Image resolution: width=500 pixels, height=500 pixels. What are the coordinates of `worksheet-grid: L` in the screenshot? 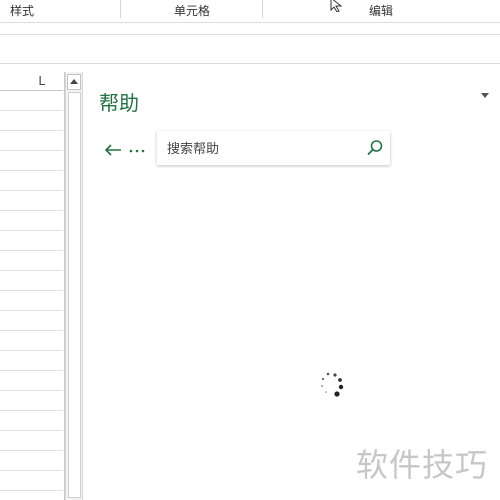 It's located at (32, 286).